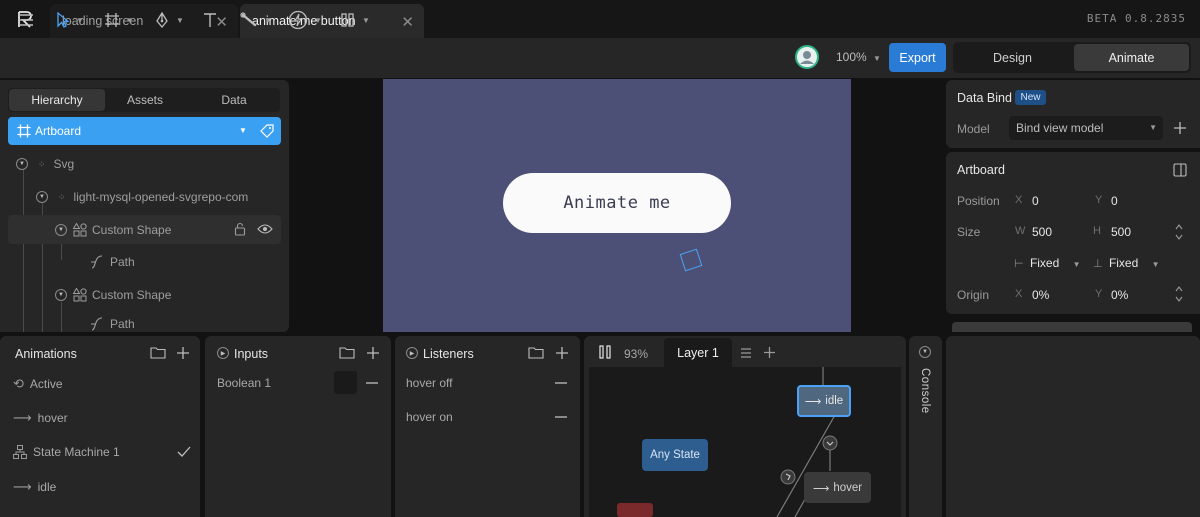  Describe the element at coordinates (605, 352) in the screenshot. I see `pause-icon` at that location.